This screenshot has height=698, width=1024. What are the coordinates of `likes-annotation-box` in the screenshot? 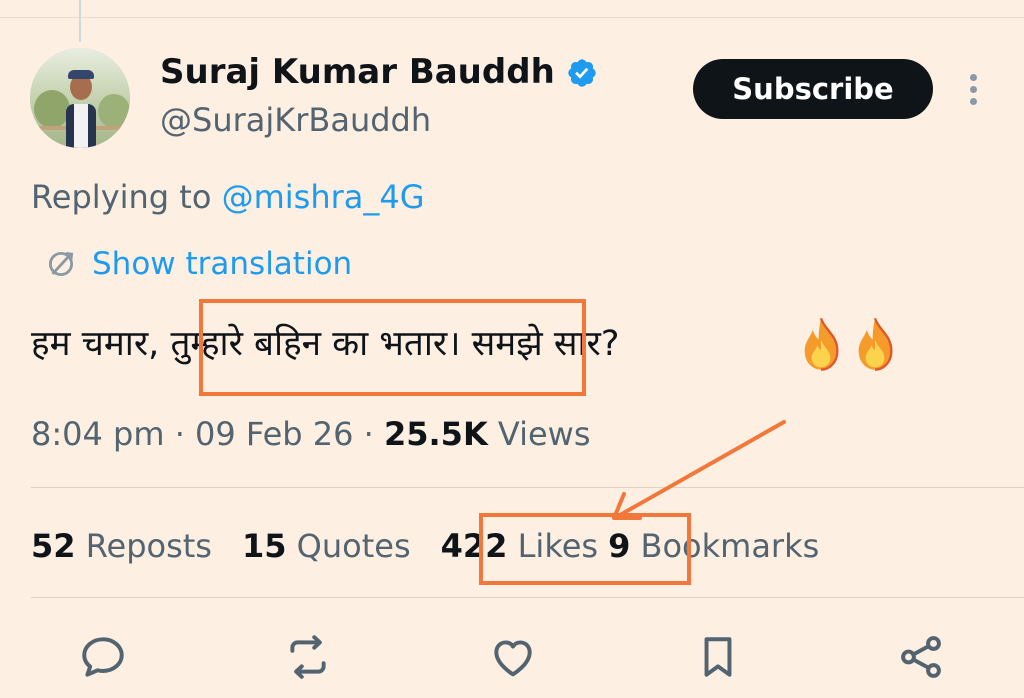 It's located at (585, 549).